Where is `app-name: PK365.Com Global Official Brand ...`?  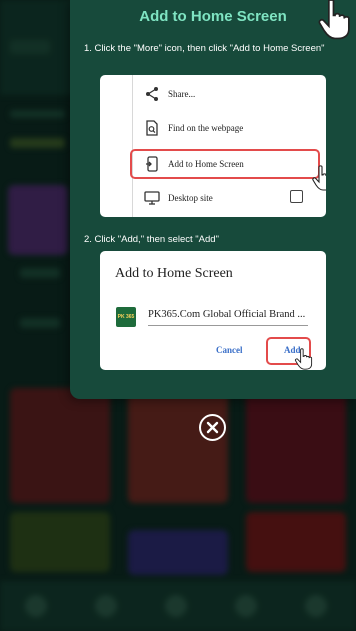 app-name: PK365.Com Global Official Brand ... is located at coordinates (227, 314).